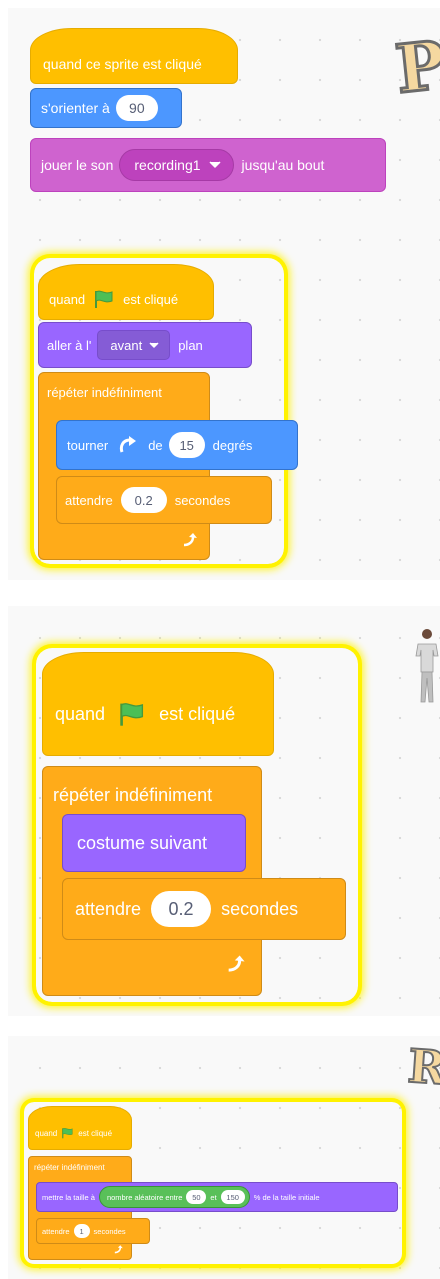  What do you see at coordinates (68, 1197) in the screenshot?
I see `block-label: mettre la taille à` at bounding box center [68, 1197].